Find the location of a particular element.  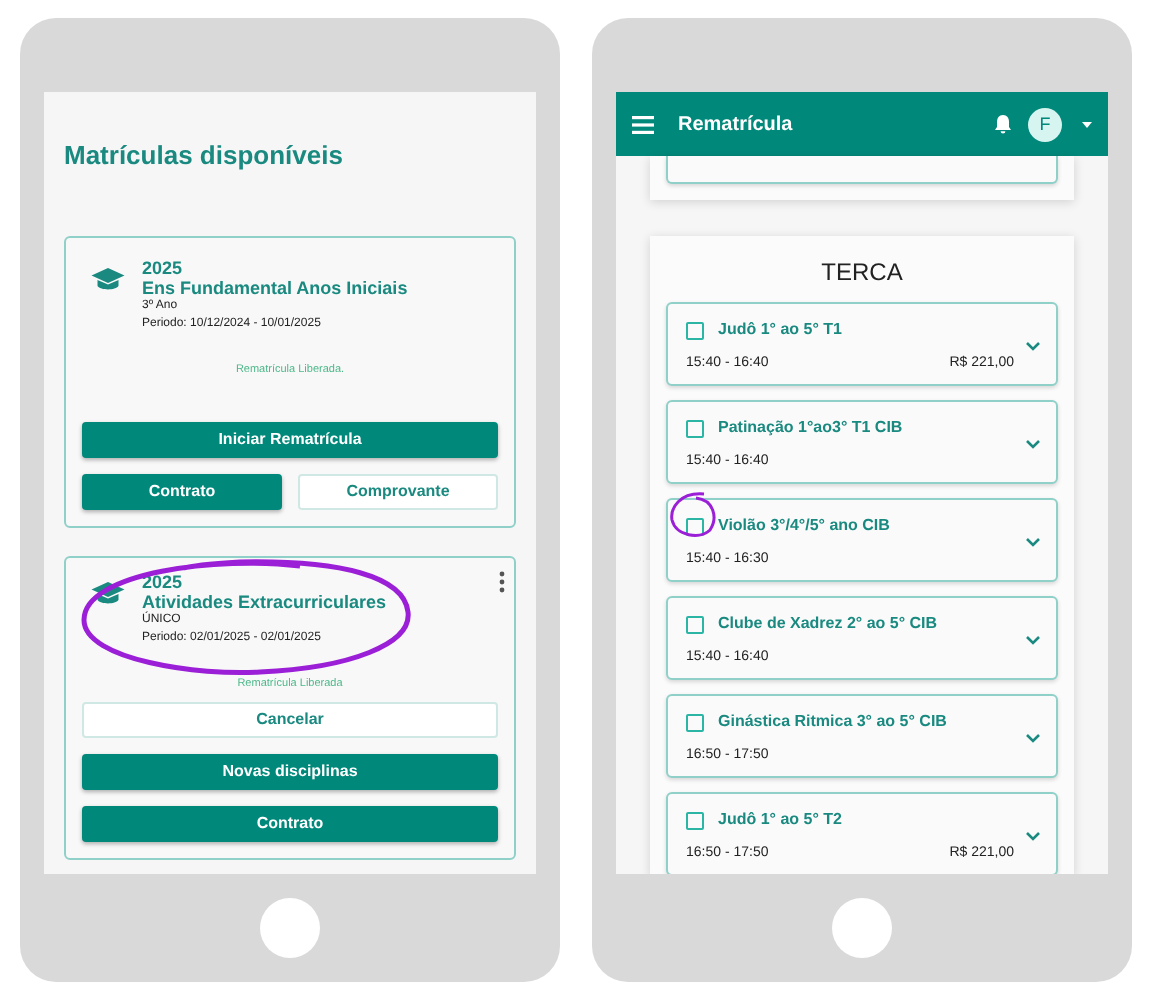

avatar: F is located at coordinates (1045, 124).